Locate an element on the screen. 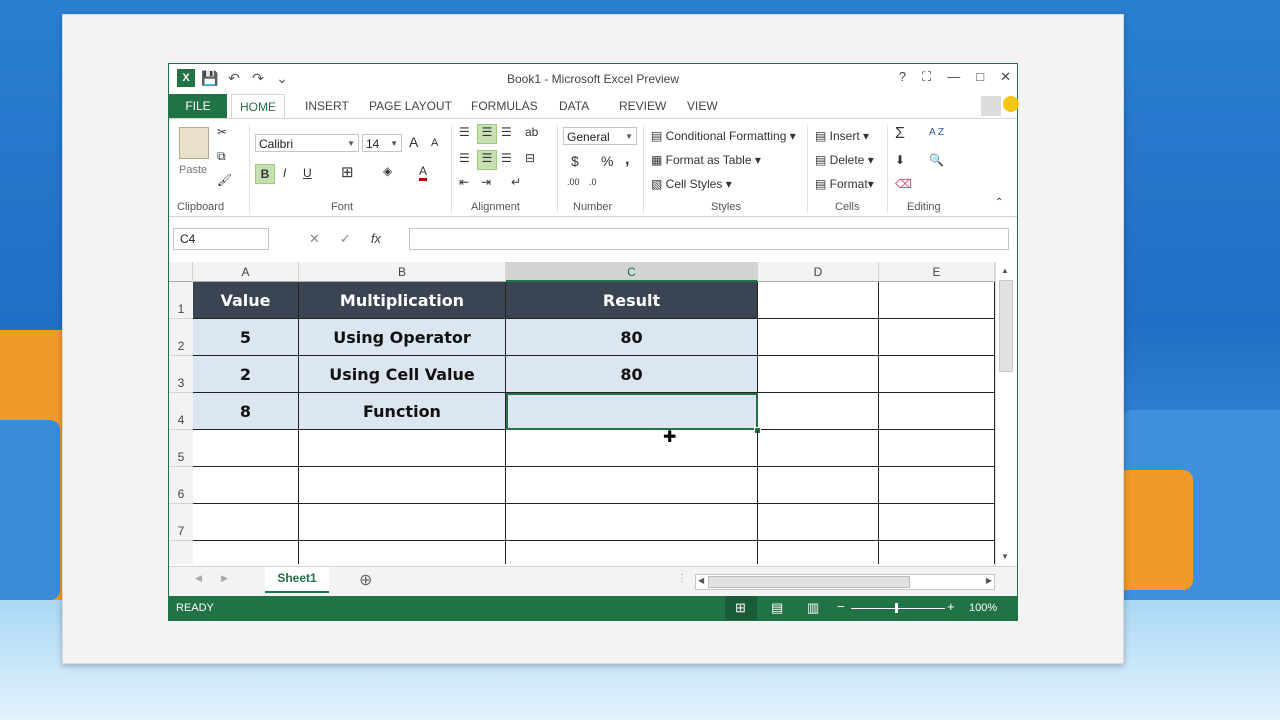 The image size is (1280, 720). row-header-7: 7 is located at coordinates (181, 522).